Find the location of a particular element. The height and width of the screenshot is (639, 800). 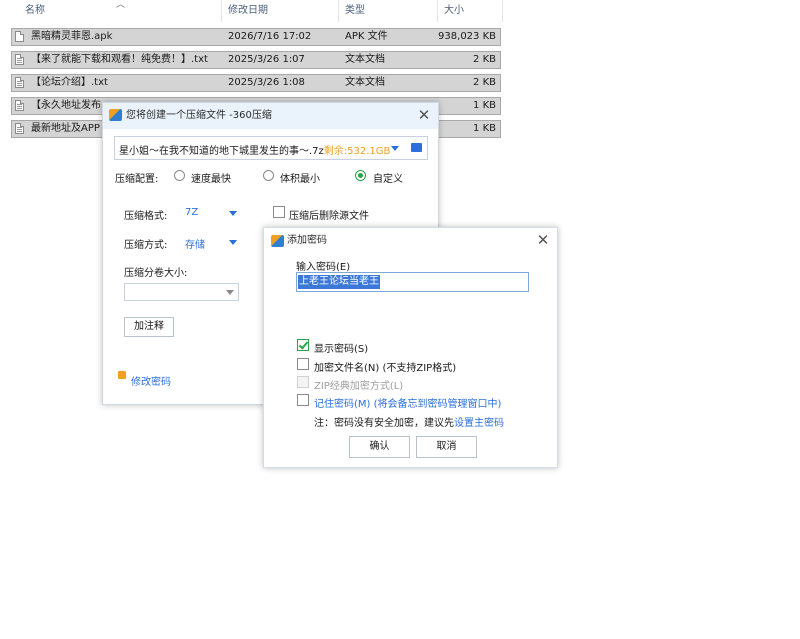

column-header-modified: 修改日期 is located at coordinates (248, 11).